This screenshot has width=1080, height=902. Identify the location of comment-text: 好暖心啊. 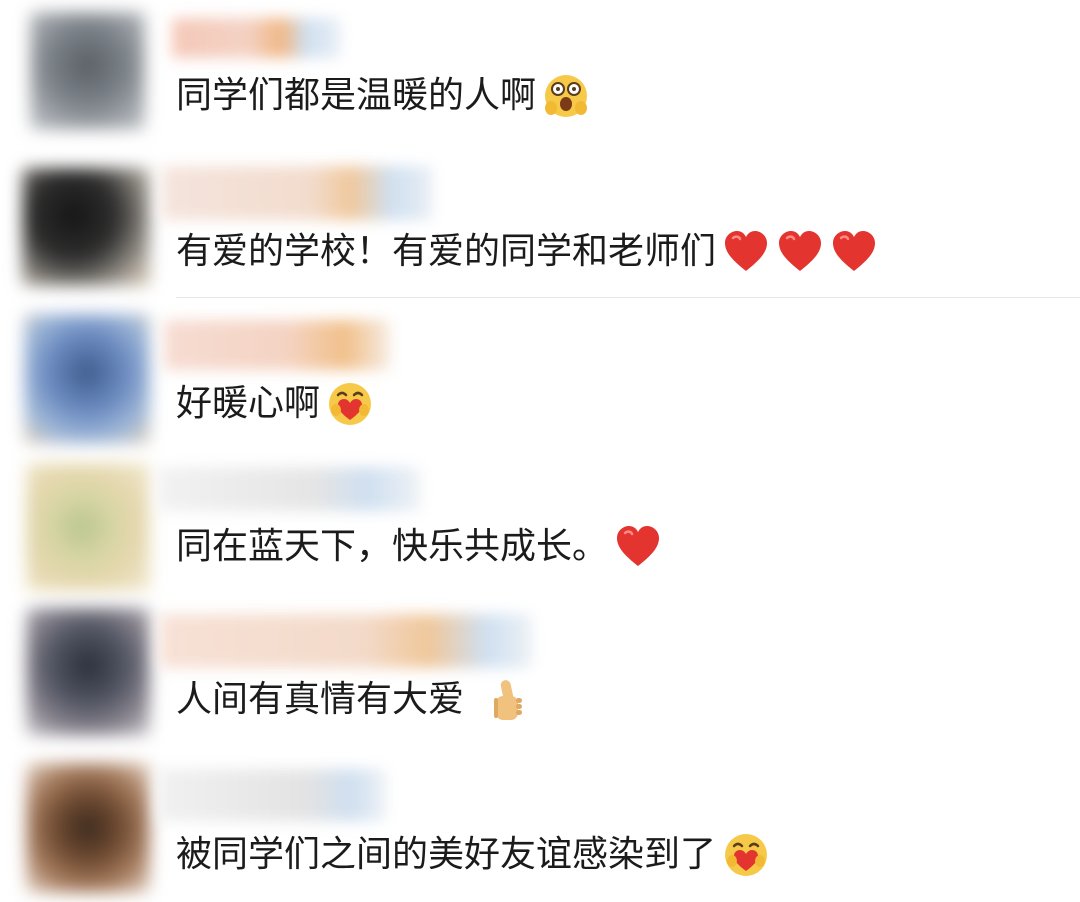
(248, 403).